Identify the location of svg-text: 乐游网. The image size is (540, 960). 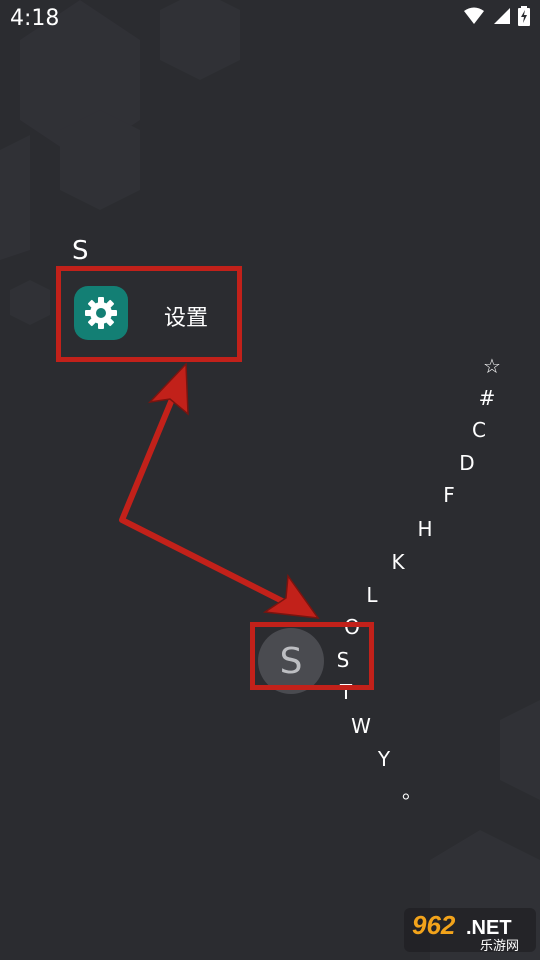
(499, 946).